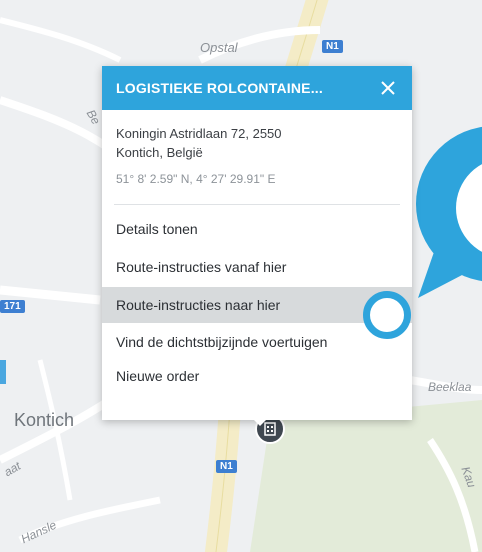 The height and width of the screenshot is (552, 482). I want to click on menu-item-details: Details tonen, so click(257, 229).